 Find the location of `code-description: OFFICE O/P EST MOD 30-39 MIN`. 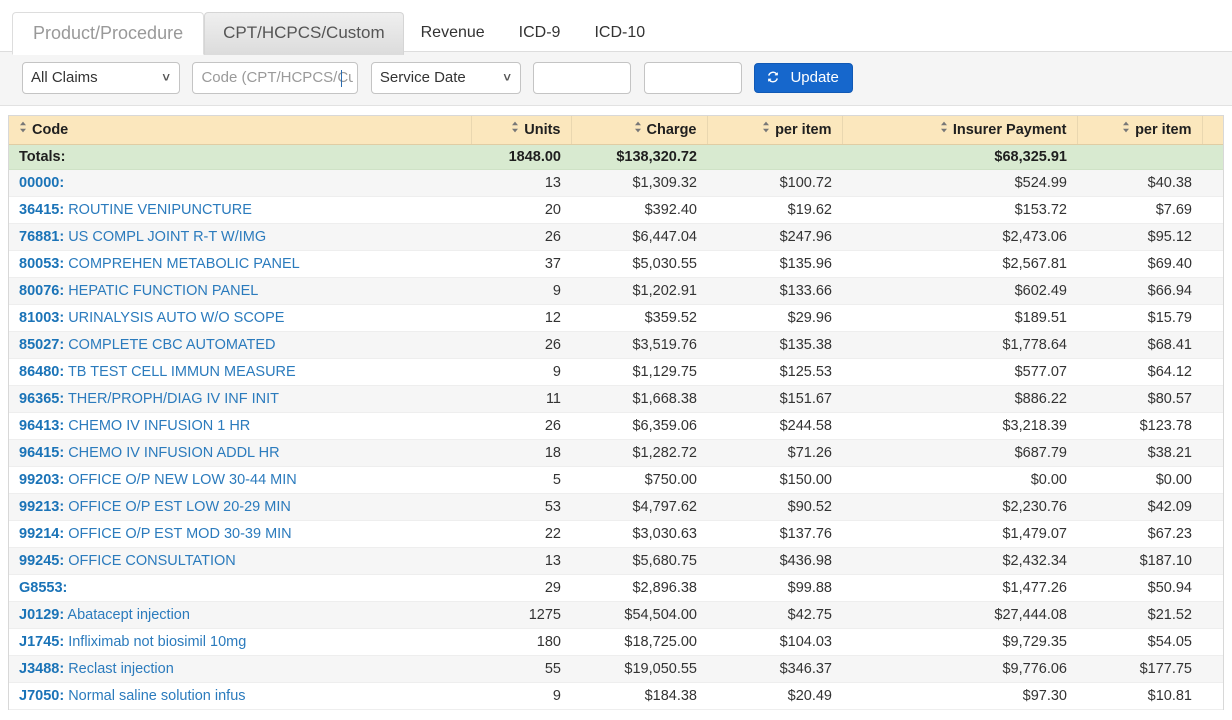

code-description: OFFICE O/P EST MOD 30-39 MIN is located at coordinates (179, 534).